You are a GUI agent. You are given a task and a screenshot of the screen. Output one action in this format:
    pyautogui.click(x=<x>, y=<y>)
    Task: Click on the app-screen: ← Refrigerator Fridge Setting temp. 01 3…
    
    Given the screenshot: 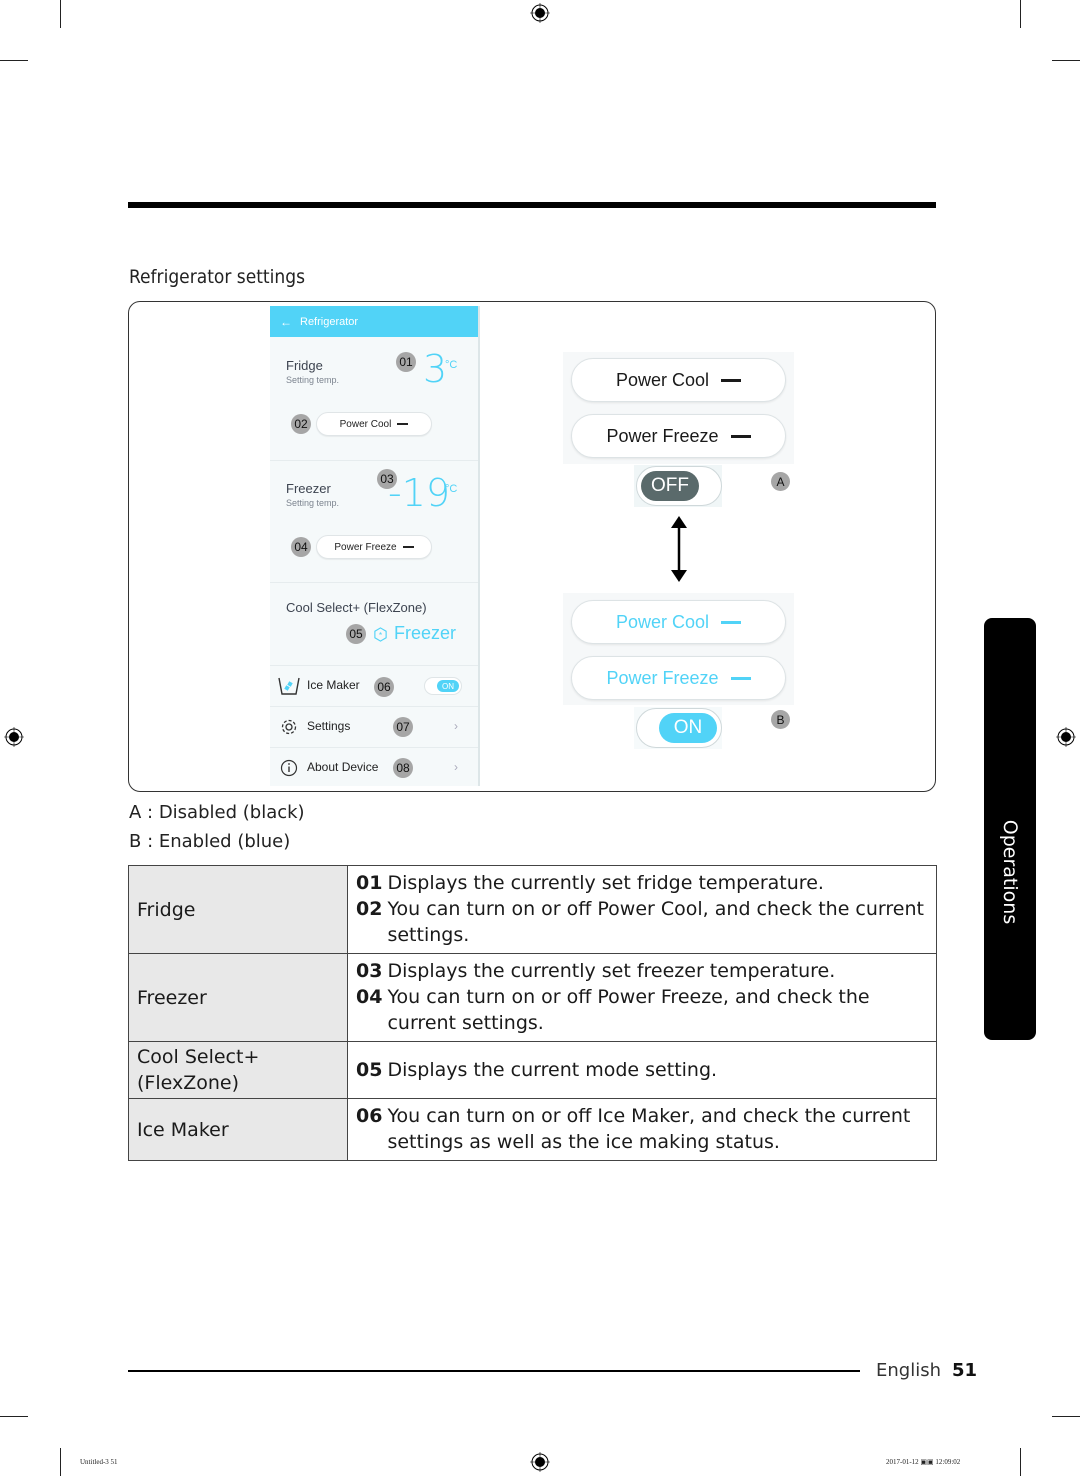 What is the action you would take?
    pyautogui.click(x=375, y=546)
    